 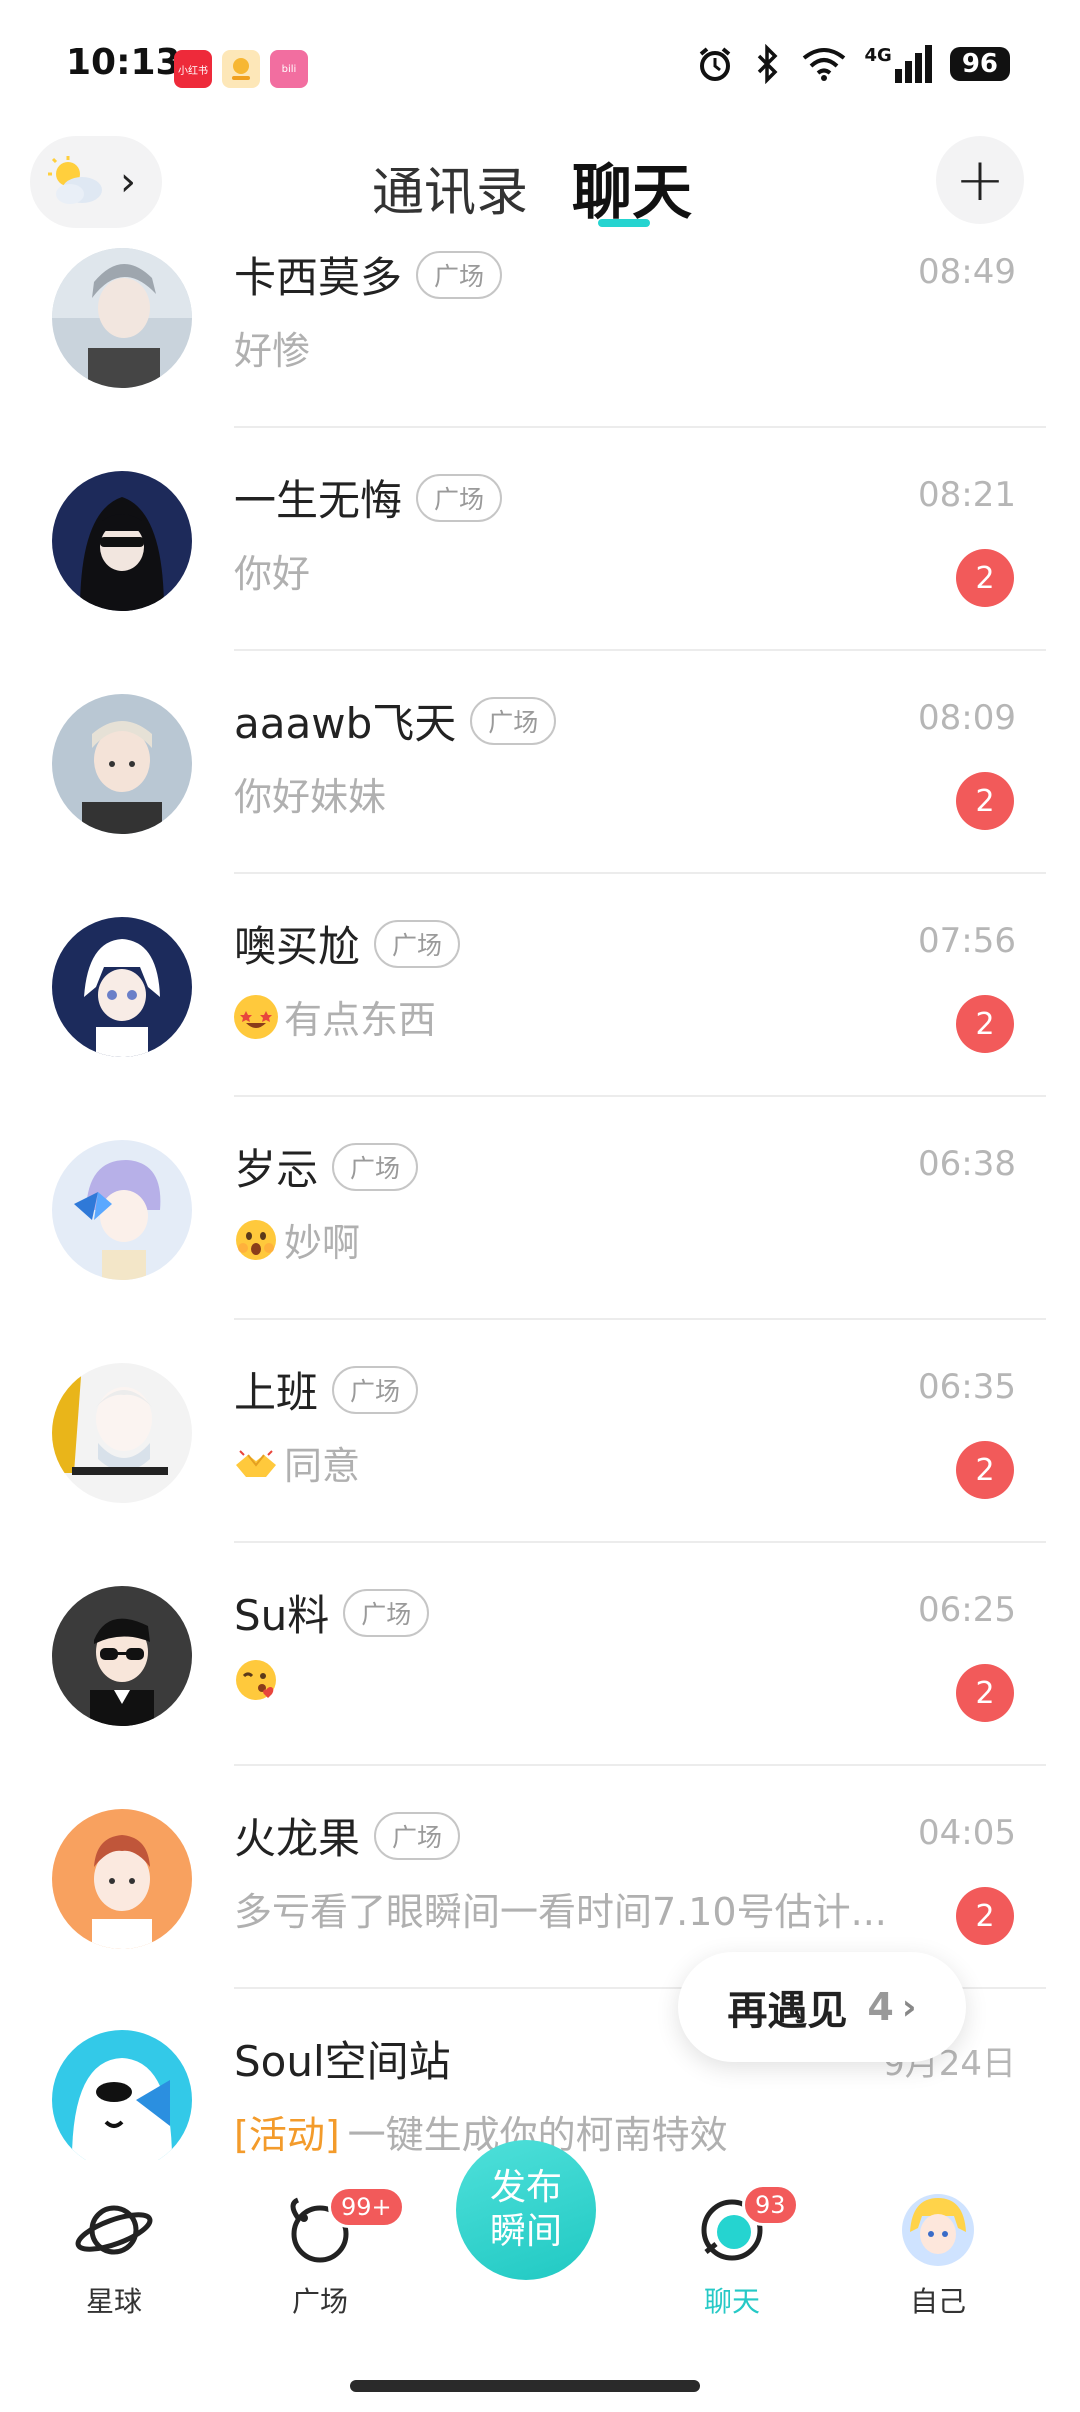 What do you see at coordinates (979, 64) in the screenshot?
I see `battery-indicator: 96` at bounding box center [979, 64].